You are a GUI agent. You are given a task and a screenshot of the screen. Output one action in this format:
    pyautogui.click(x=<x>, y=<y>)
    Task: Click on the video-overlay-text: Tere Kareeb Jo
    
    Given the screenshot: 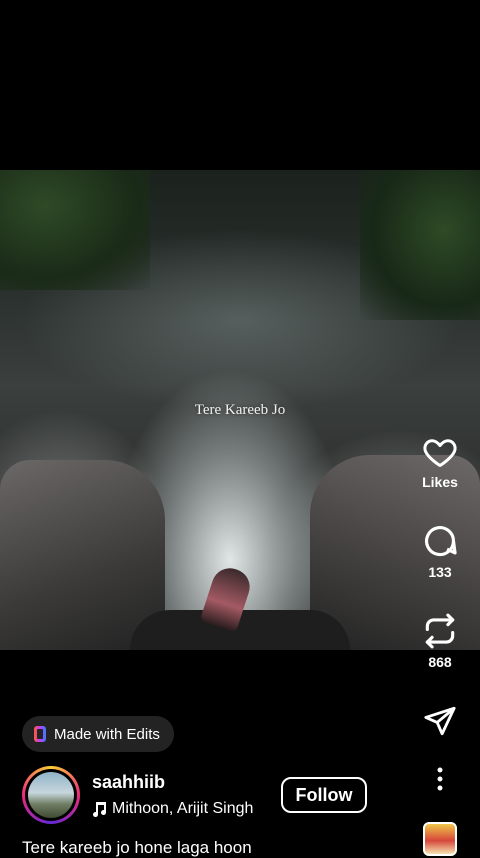 What is the action you would take?
    pyautogui.click(x=240, y=410)
    